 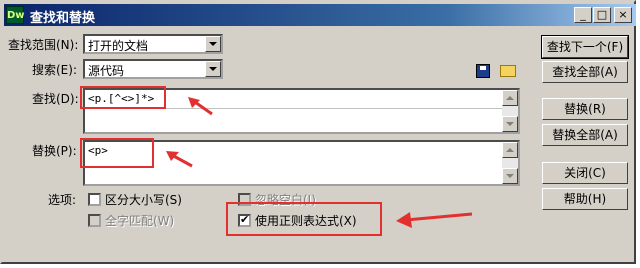 What do you see at coordinates (602, 15) in the screenshot?
I see `maximize-button: □` at bounding box center [602, 15].